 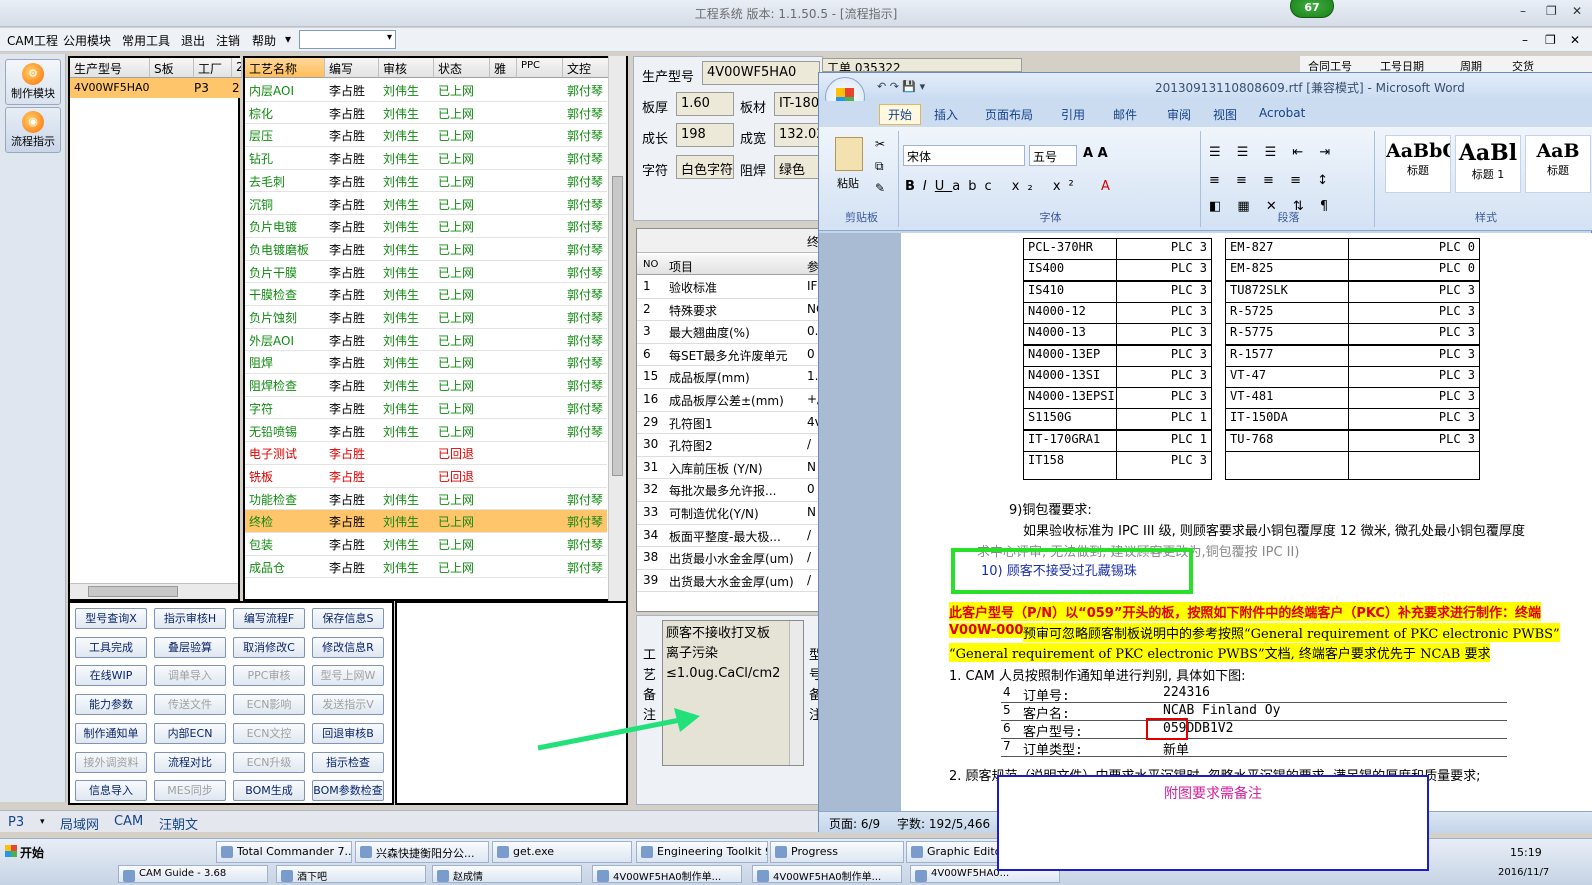 What do you see at coordinates (730, 558) in the screenshot?
I see `table-row: 38 出货最小水金金厚(um) /` at bounding box center [730, 558].